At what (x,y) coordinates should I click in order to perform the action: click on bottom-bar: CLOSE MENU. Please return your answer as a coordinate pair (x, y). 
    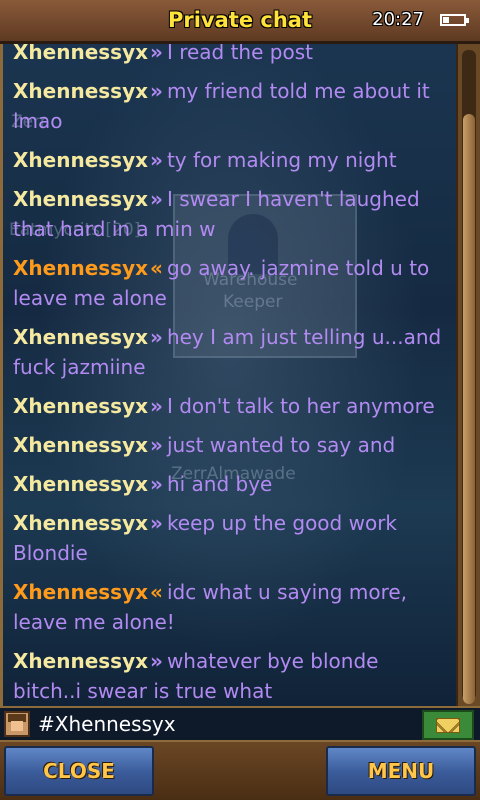
    Looking at the image, I should click on (240, 771).